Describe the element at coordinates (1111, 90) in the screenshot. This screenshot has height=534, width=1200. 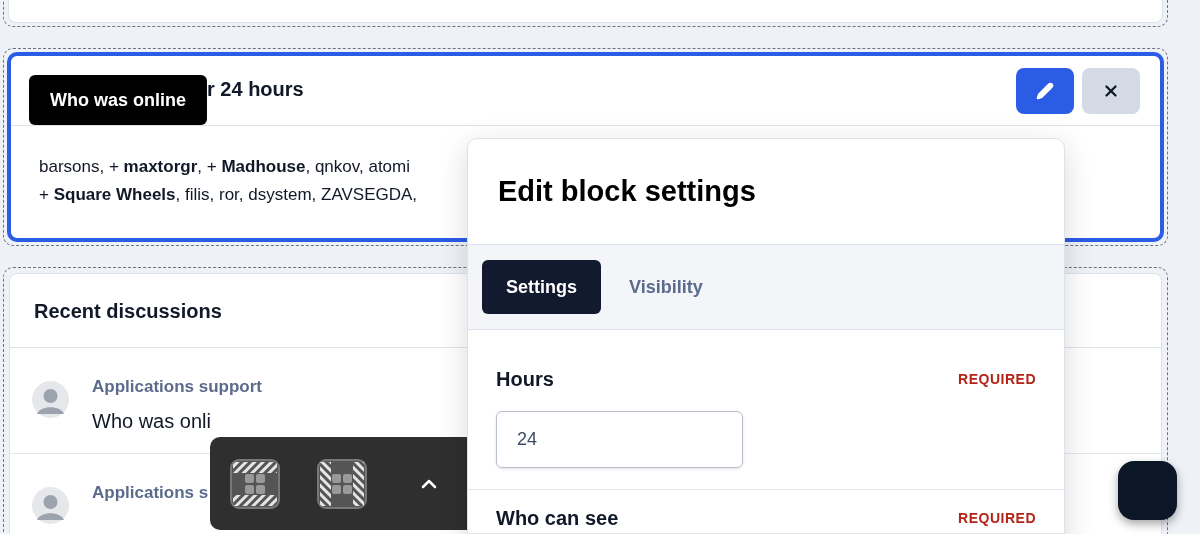
I see `close-button` at that location.